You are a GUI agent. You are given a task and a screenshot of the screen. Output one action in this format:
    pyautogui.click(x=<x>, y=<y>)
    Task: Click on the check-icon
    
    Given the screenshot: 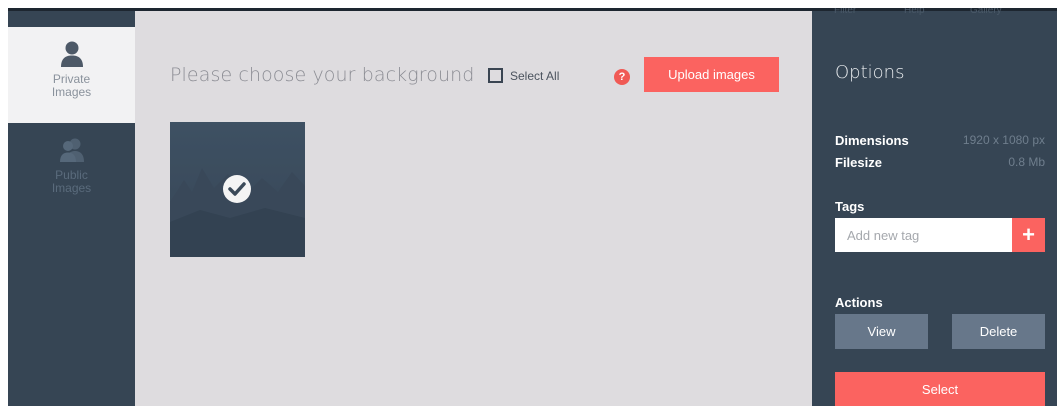 What is the action you would take?
    pyautogui.click(x=237, y=189)
    